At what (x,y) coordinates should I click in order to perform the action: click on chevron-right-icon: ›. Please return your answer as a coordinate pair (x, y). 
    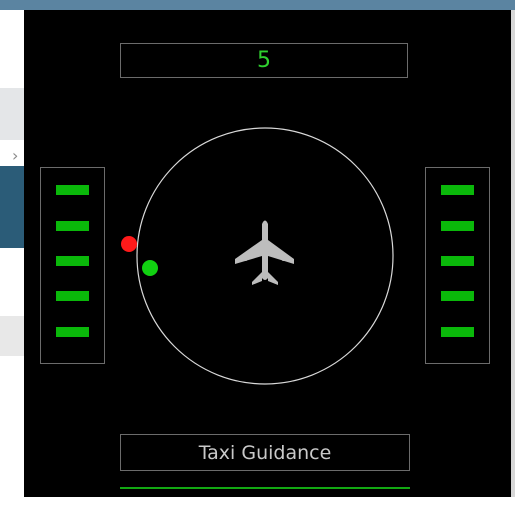
    Looking at the image, I should click on (15, 155).